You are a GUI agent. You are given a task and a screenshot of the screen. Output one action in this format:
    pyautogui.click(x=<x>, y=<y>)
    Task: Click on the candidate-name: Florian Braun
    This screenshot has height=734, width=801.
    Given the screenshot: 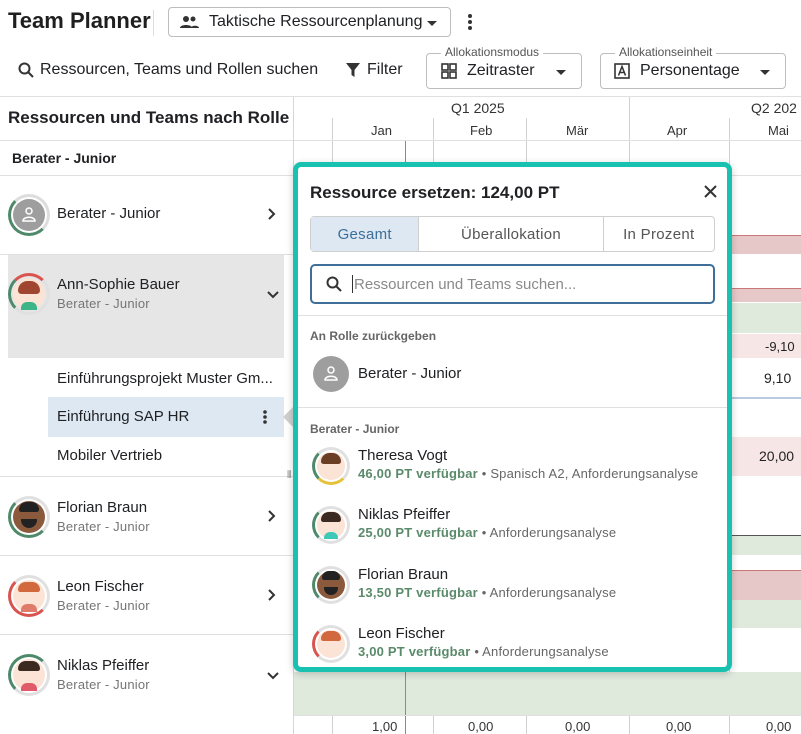 What is the action you would take?
    pyautogui.click(x=403, y=574)
    